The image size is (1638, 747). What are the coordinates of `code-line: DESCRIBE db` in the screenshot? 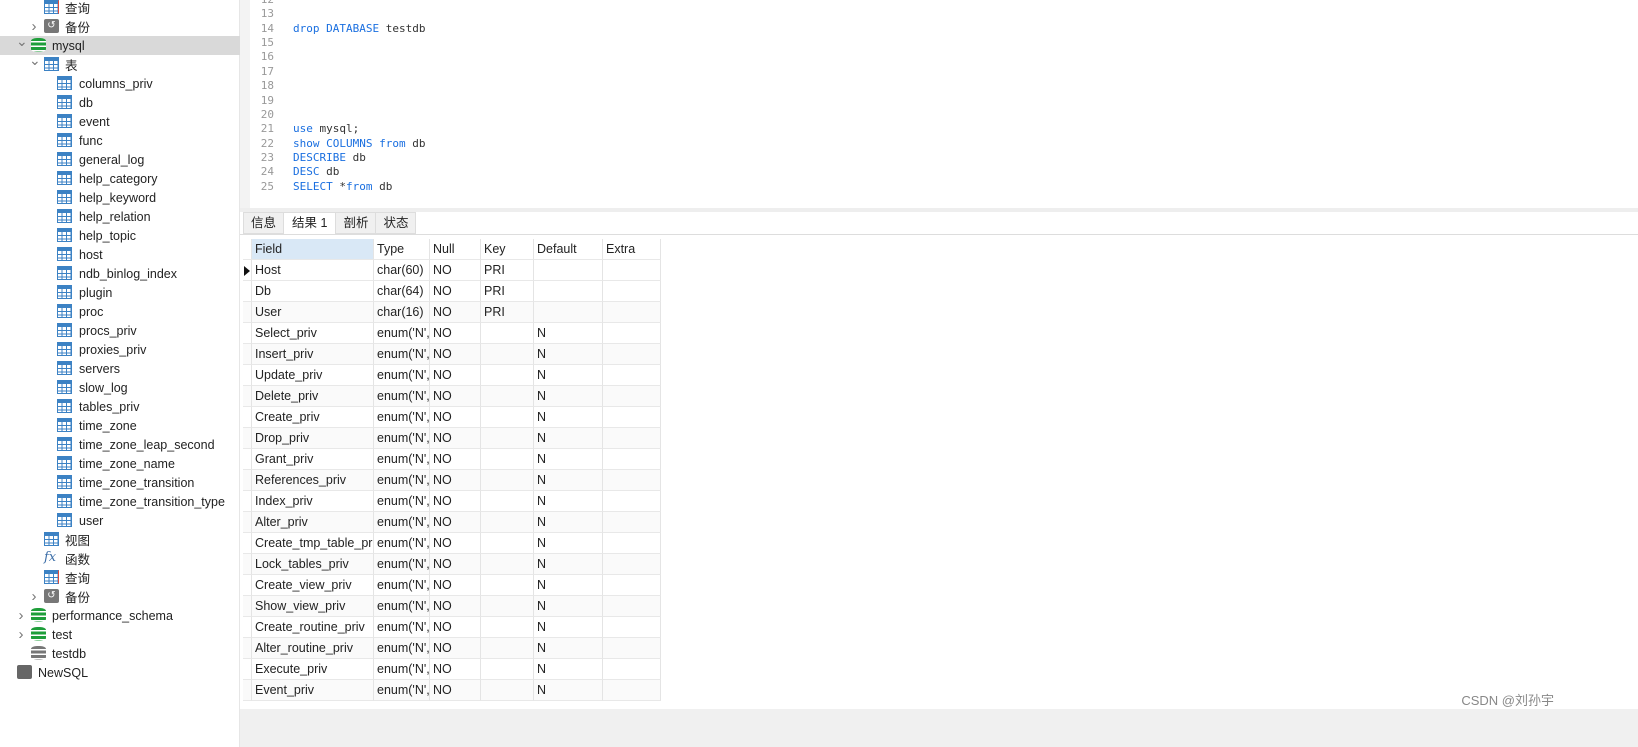 It's located at (329, 157).